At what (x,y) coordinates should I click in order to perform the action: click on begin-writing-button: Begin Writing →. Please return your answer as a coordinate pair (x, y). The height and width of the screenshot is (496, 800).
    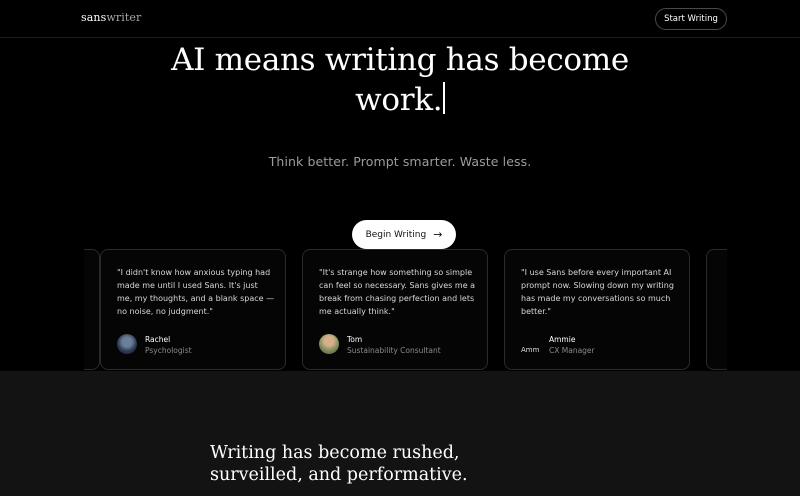
    Looking at the image, I should click on (404, 234).